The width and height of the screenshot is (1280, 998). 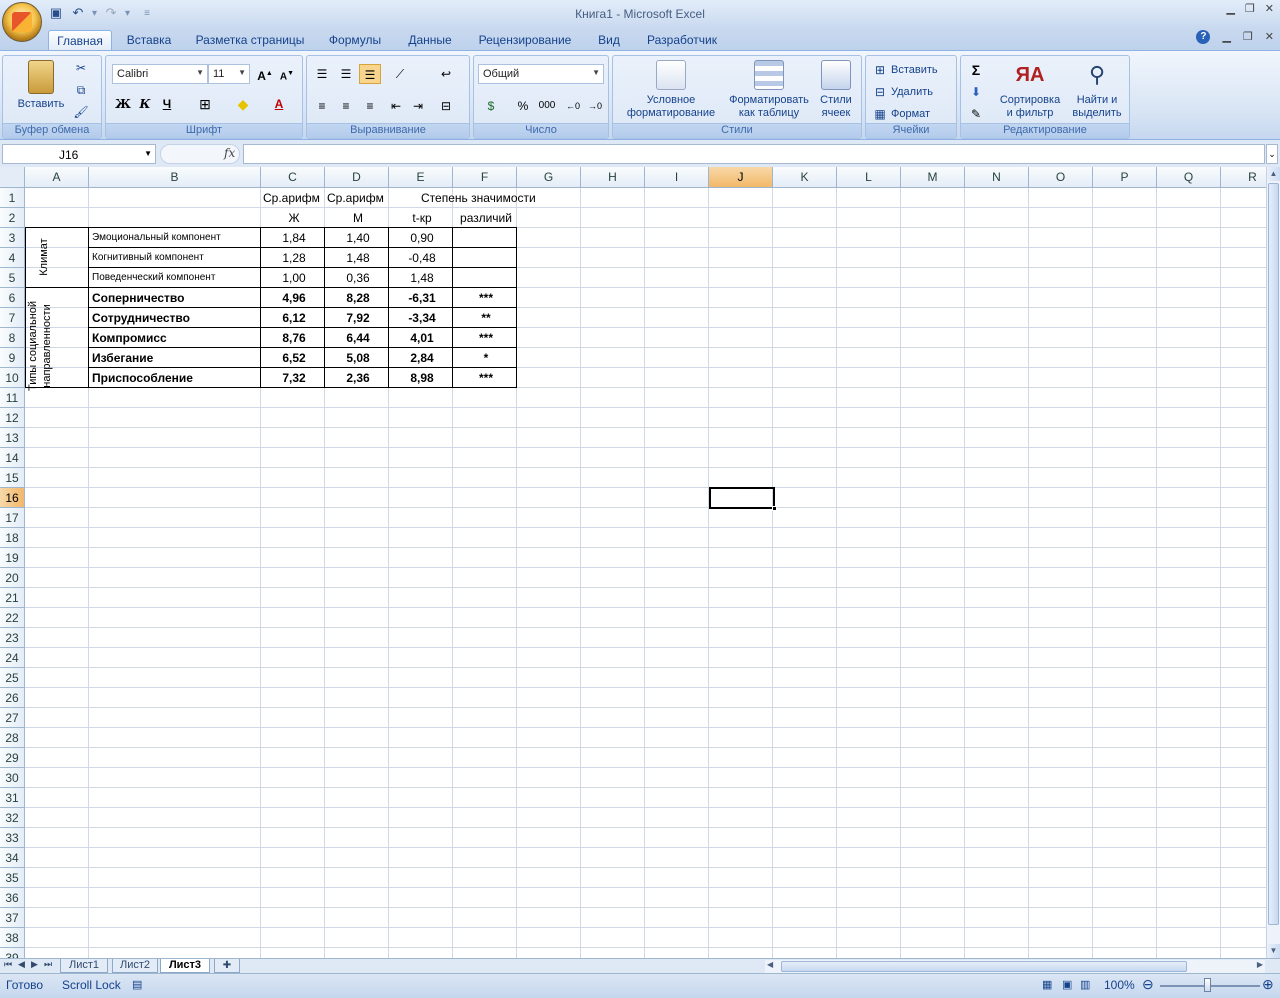 I want to click on column-header-I: I, so click(x=677, y=177).